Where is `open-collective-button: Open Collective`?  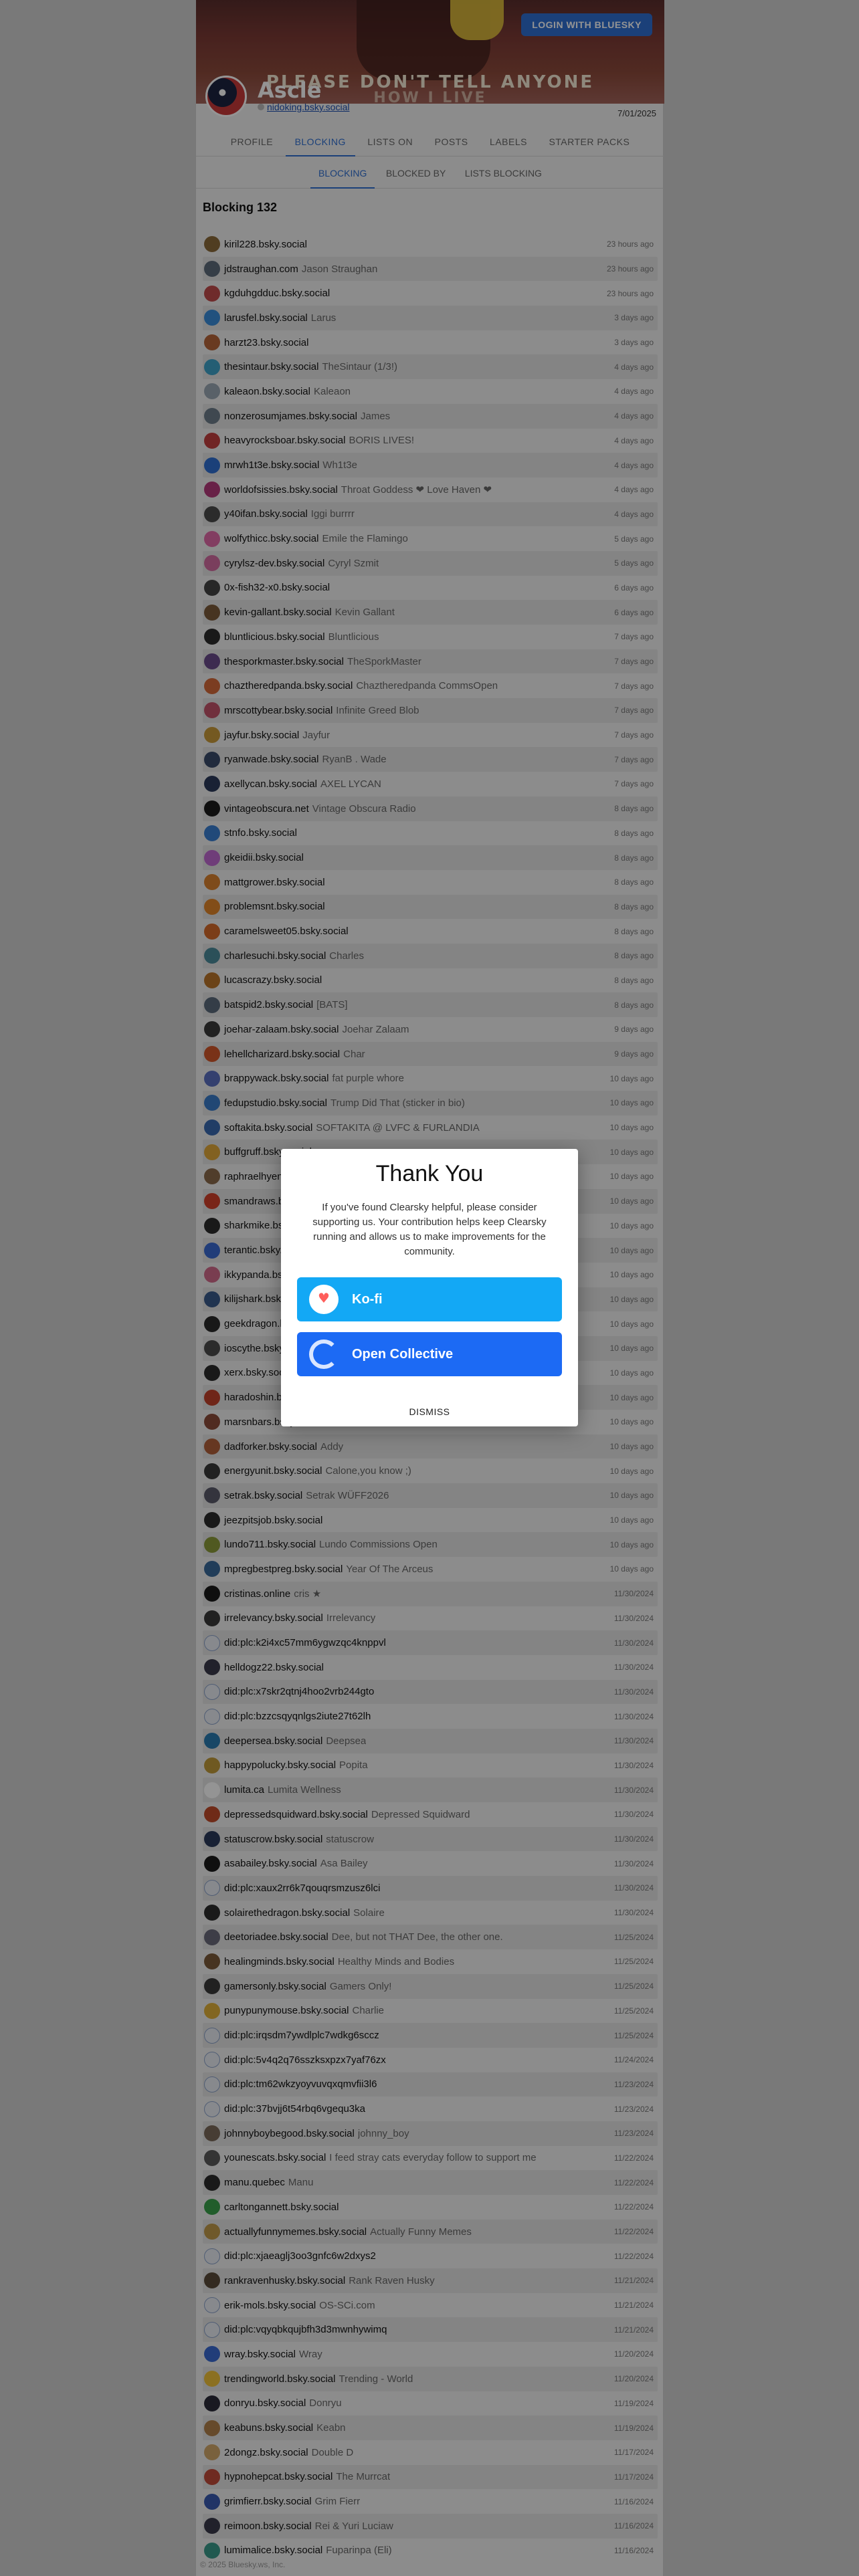 open-collective-button: Open Collective is located at coordinates (429, 1354).